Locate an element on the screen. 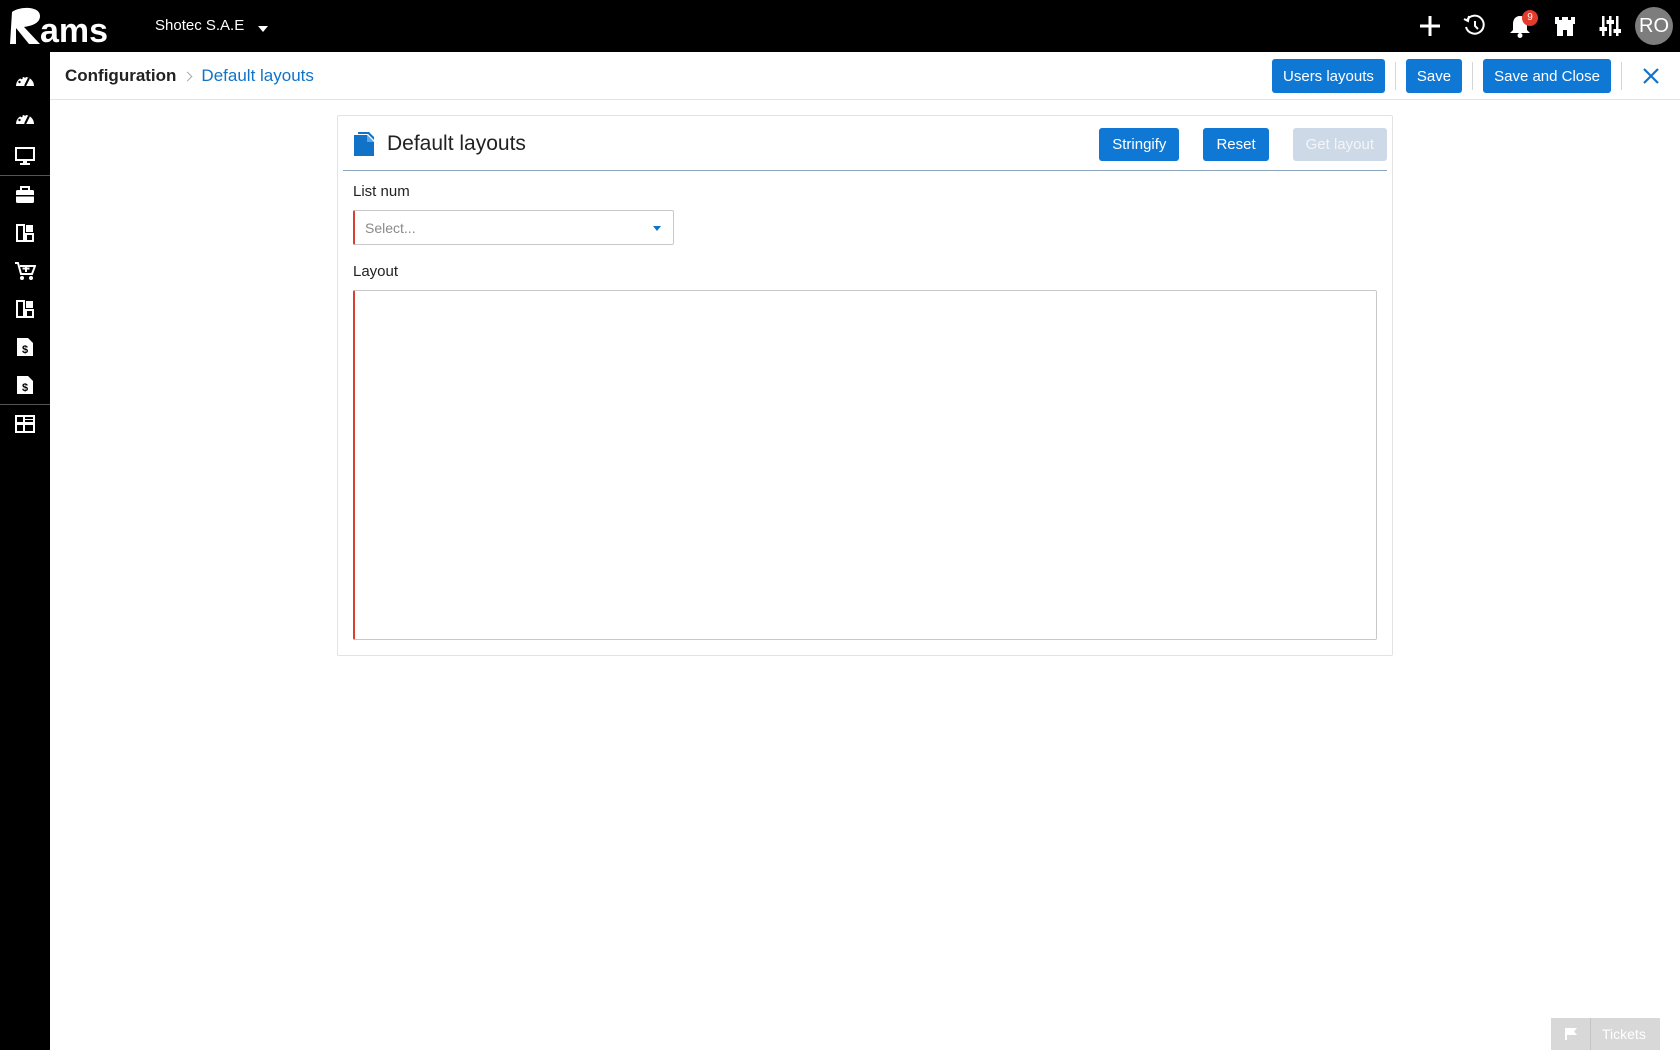 The height and width of the screenshot is (1050, 1680). panel-title: Default layouts is located at coordinates (456, 143).